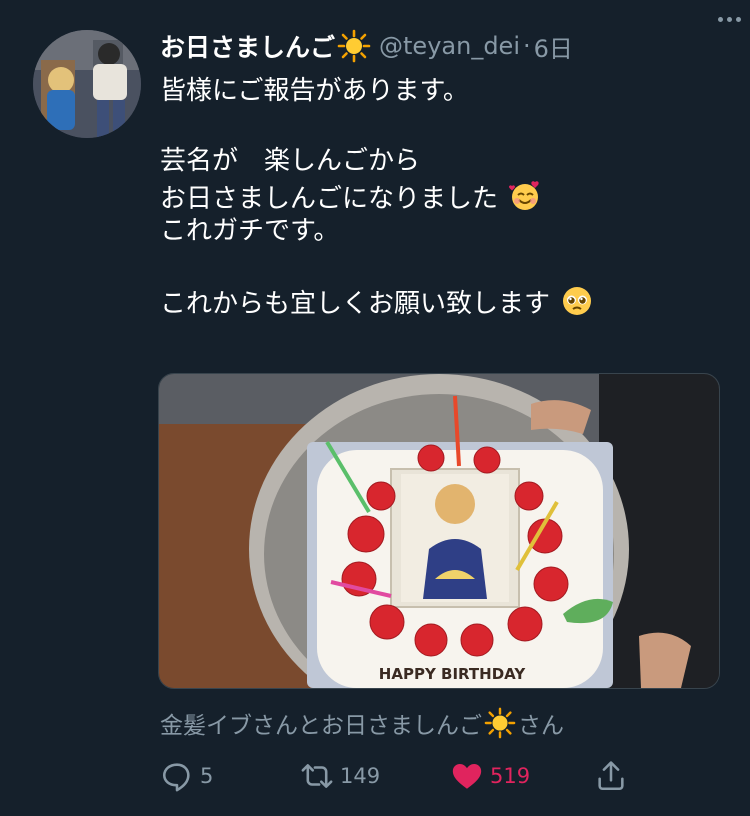  I want to click on reply-icon, so click(176, 777).